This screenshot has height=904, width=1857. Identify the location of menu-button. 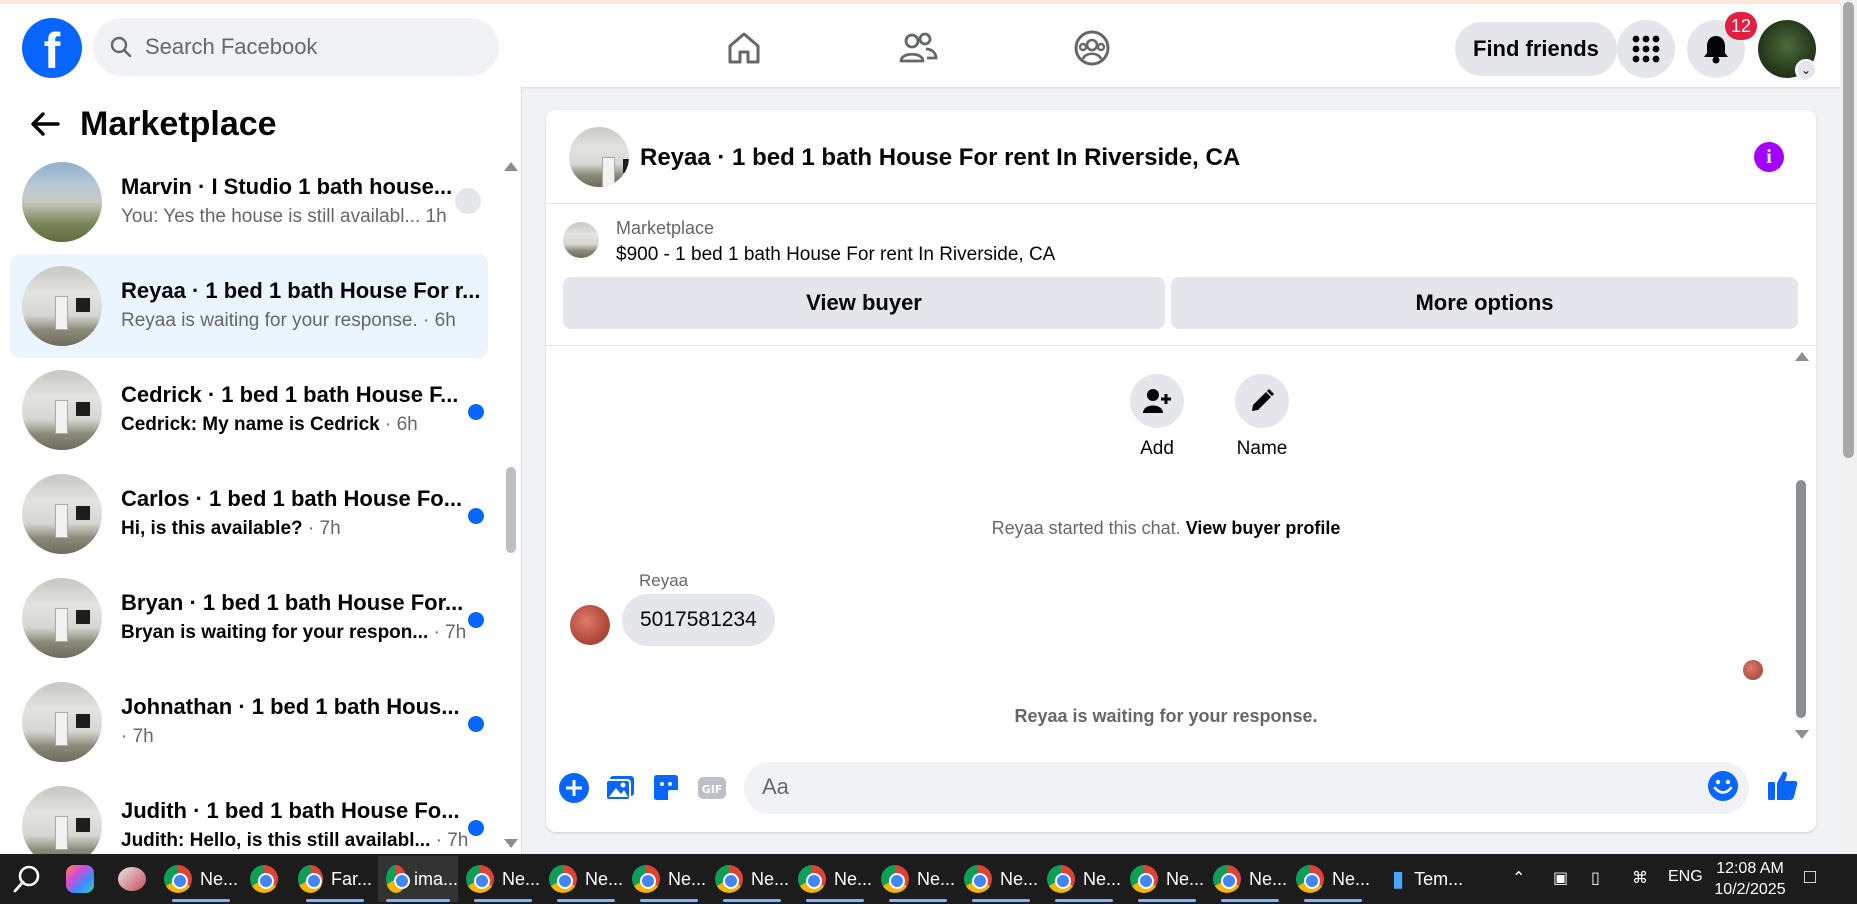
(1646, 49).